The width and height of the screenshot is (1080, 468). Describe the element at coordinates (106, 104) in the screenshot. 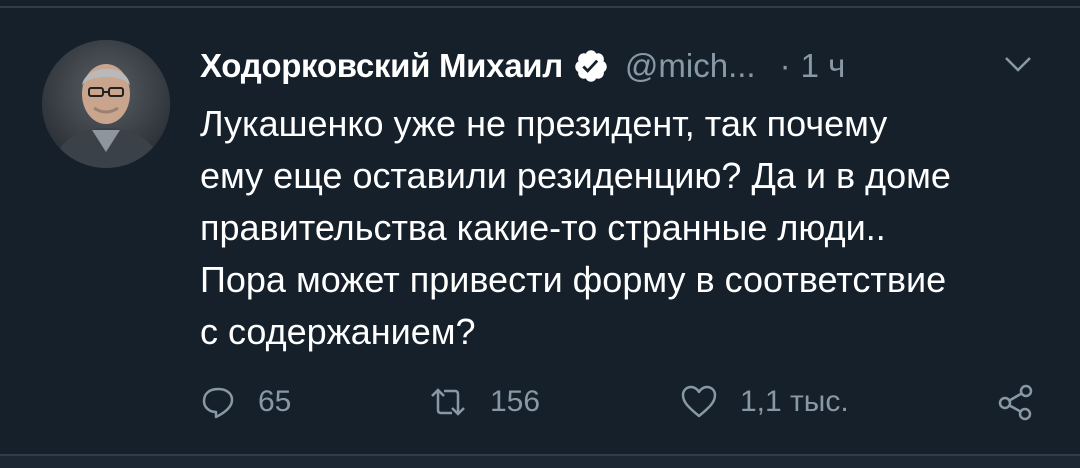

I see `avatar` at that location.